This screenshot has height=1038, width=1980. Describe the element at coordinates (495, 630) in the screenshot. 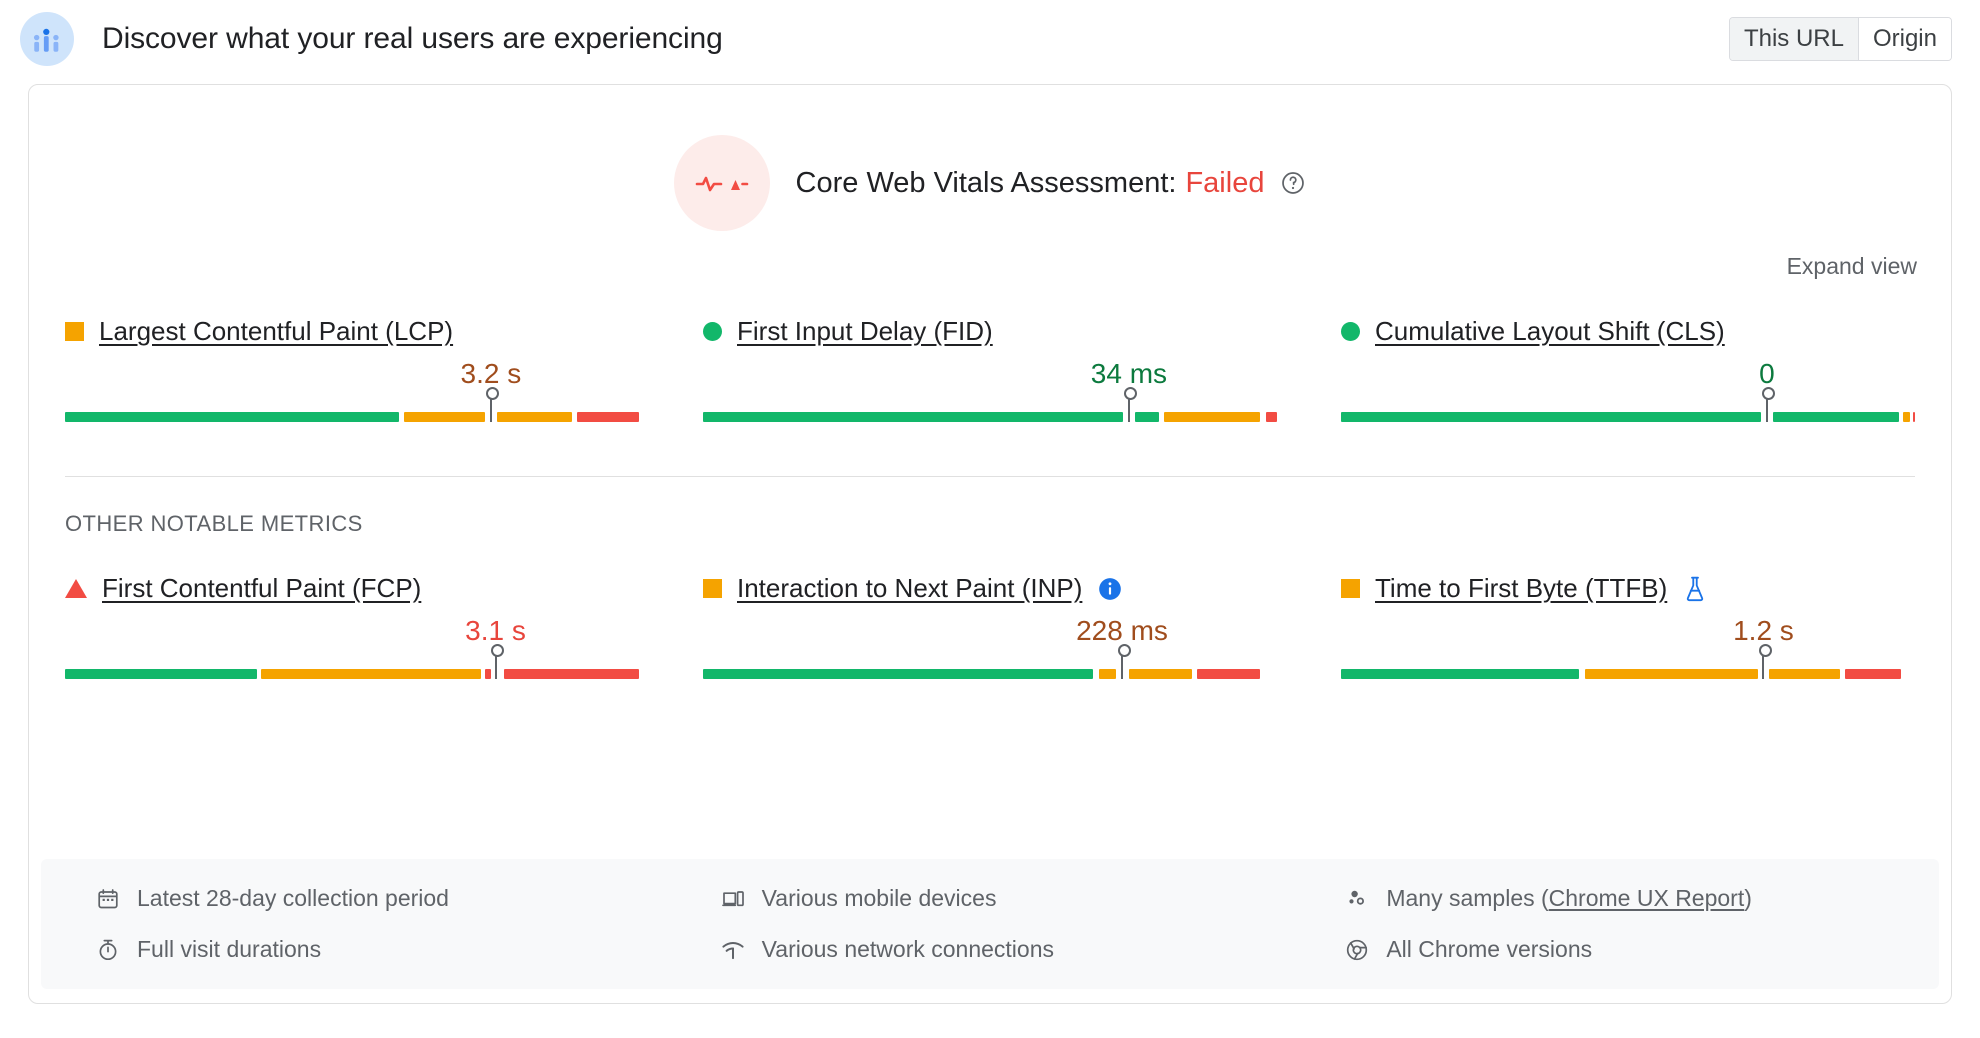

I see `metric-value: 3.1 s` at that location.